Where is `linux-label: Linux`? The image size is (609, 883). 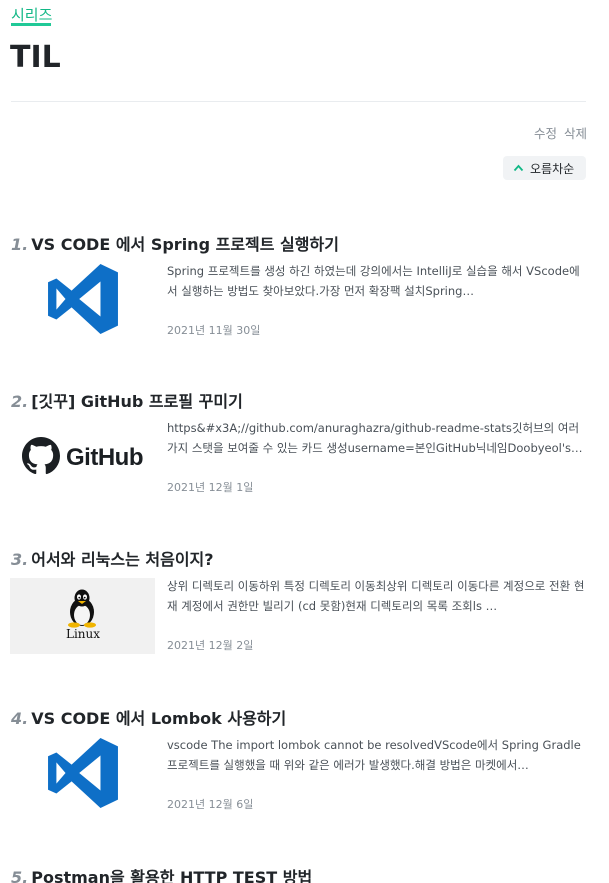
linux-label: Linux is located at coordinates (83, 634).